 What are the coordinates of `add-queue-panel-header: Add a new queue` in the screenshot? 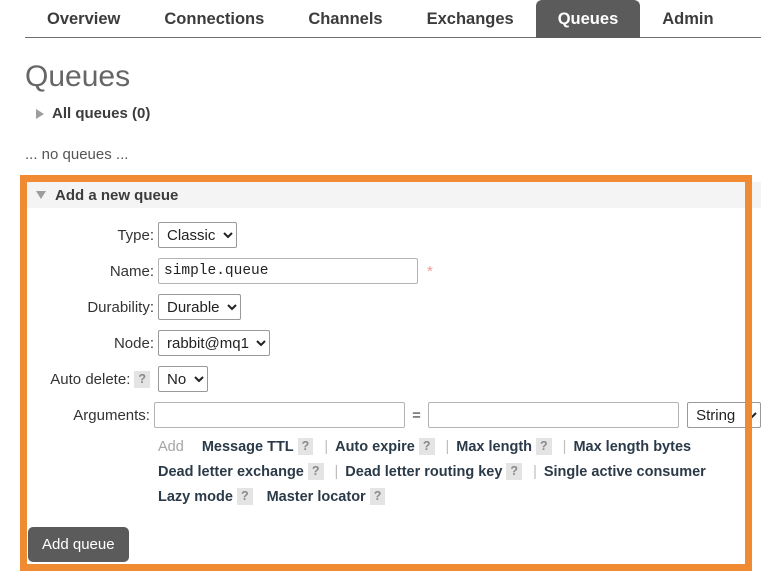 It's located at (394, 195).